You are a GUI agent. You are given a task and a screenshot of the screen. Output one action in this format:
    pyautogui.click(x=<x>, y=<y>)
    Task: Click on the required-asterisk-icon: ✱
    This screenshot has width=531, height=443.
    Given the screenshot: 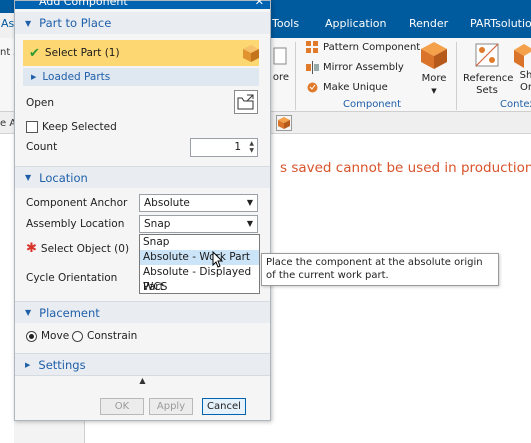 What is the action you would take?
    pyautogui.click(x=31, y=248)
    